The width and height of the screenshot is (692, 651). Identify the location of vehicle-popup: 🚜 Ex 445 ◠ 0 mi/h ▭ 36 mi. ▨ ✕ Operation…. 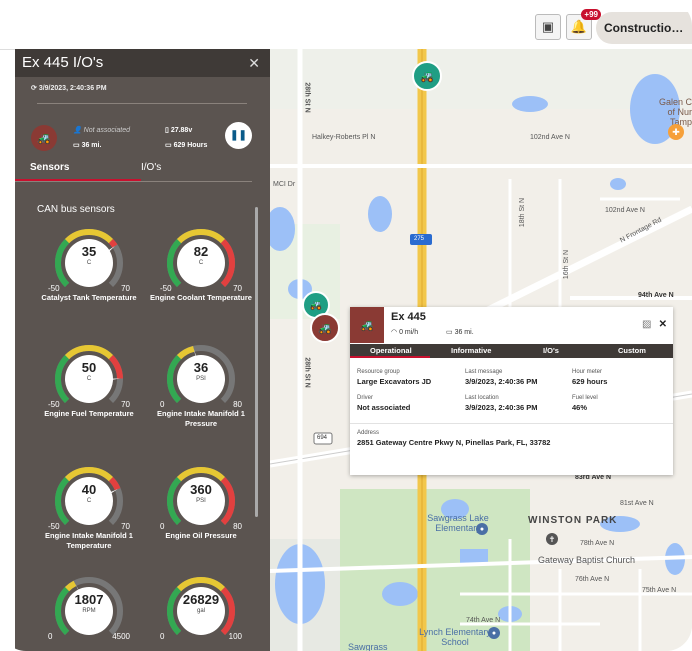
(511, 391).